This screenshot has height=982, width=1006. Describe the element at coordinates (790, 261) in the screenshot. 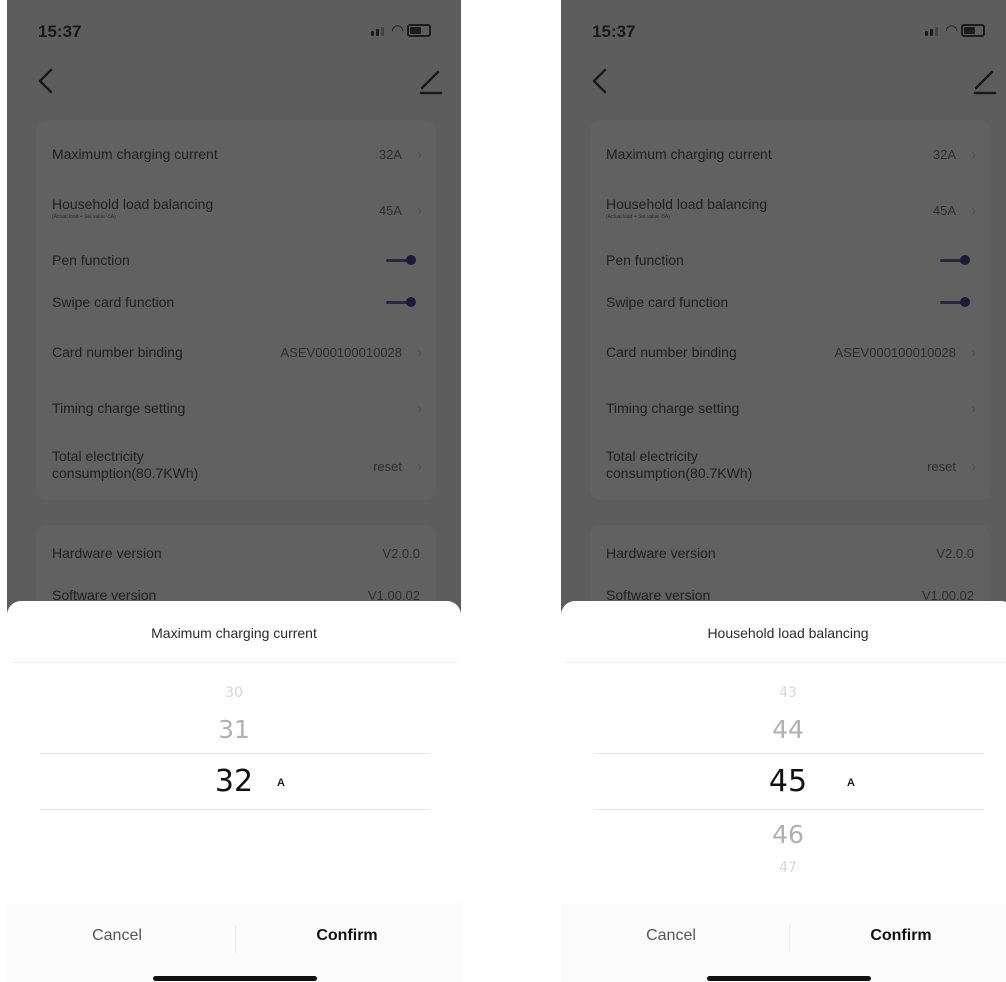

I see `row-pen-function: Pen function` at that location.